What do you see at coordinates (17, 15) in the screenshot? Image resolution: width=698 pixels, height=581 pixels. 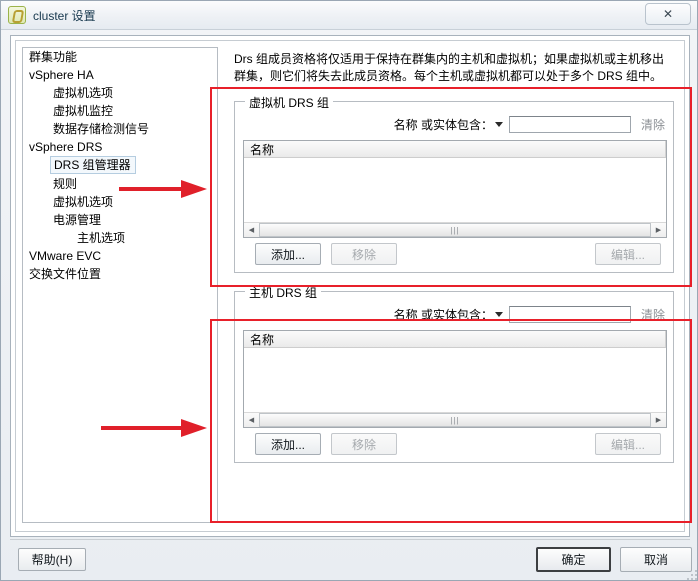 I see `cluster-icon` at bounding box center [17, 15].